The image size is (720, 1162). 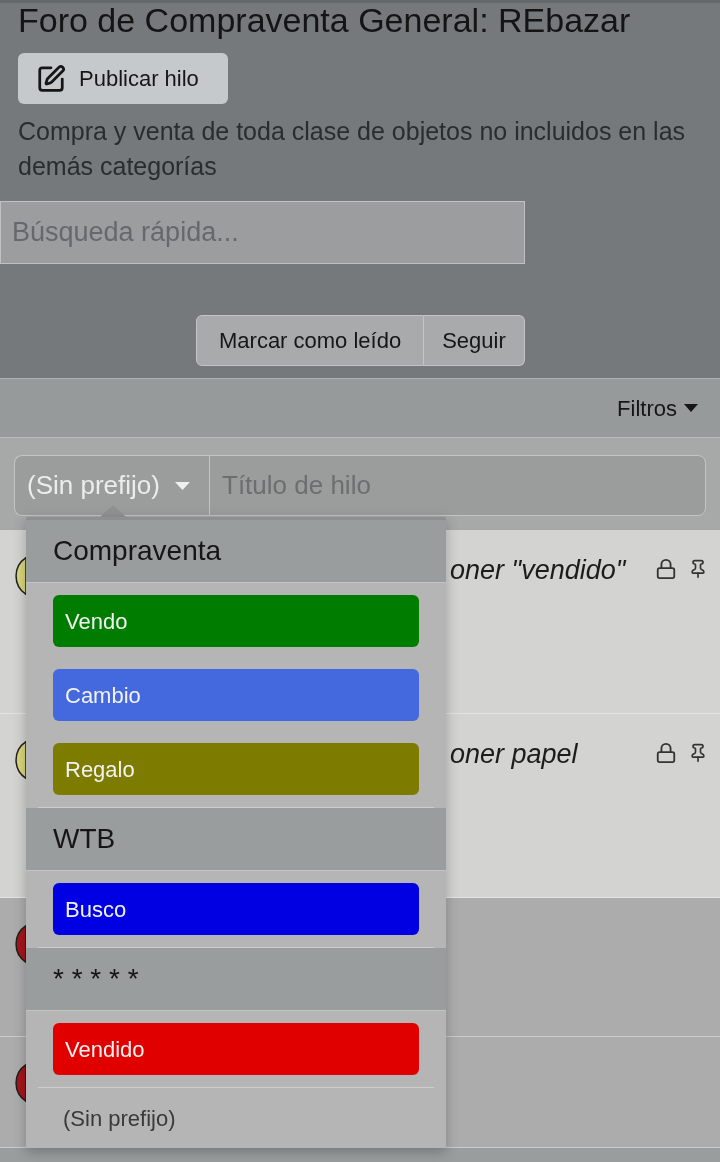 What do you see at coordinates (236, 909) in the screenshot?
I see `prefix-option: Busco` at bounding box center [236, 909].